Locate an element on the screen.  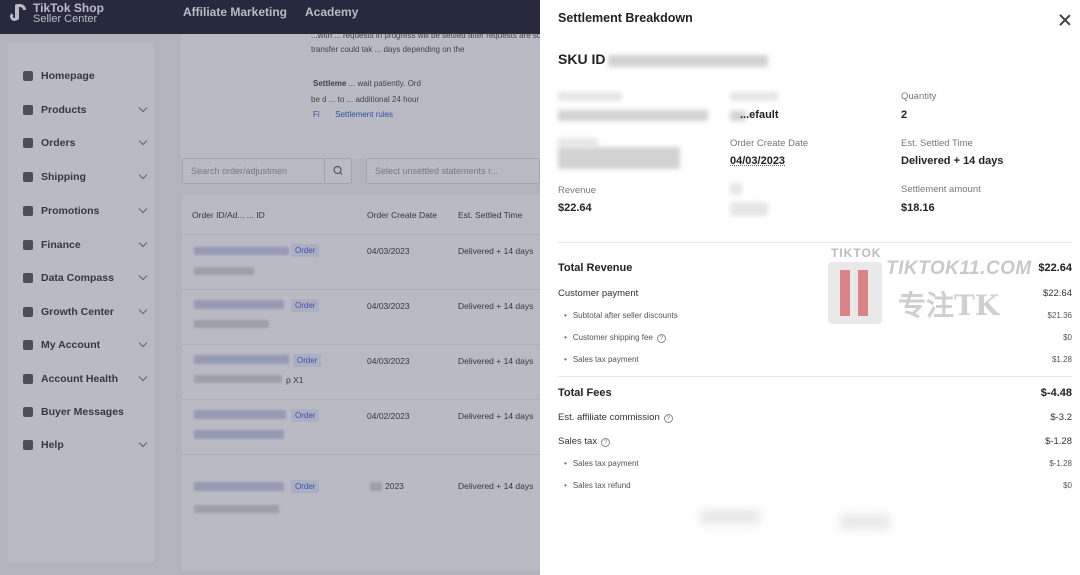
revenue-value: $22.64 is located at coordinates (575, 208).